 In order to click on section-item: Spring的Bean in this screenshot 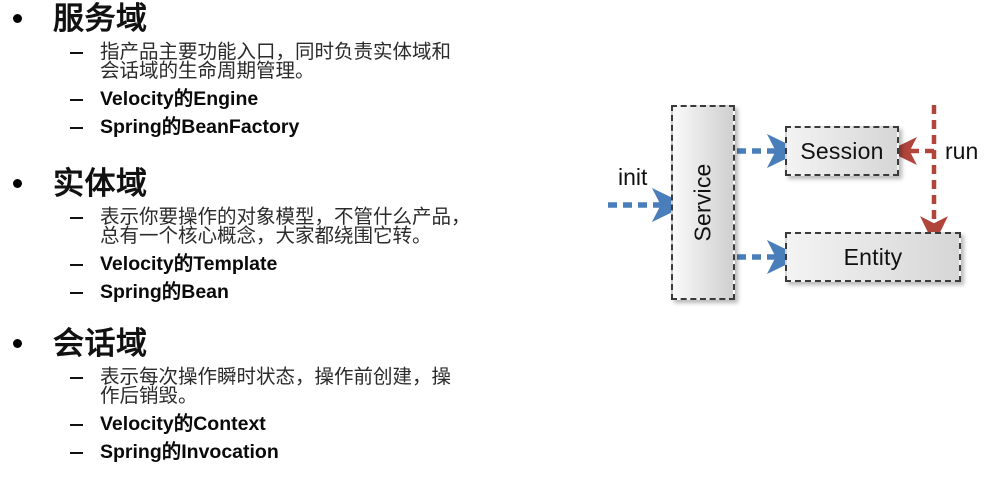, I will do `click(300, 292)`.